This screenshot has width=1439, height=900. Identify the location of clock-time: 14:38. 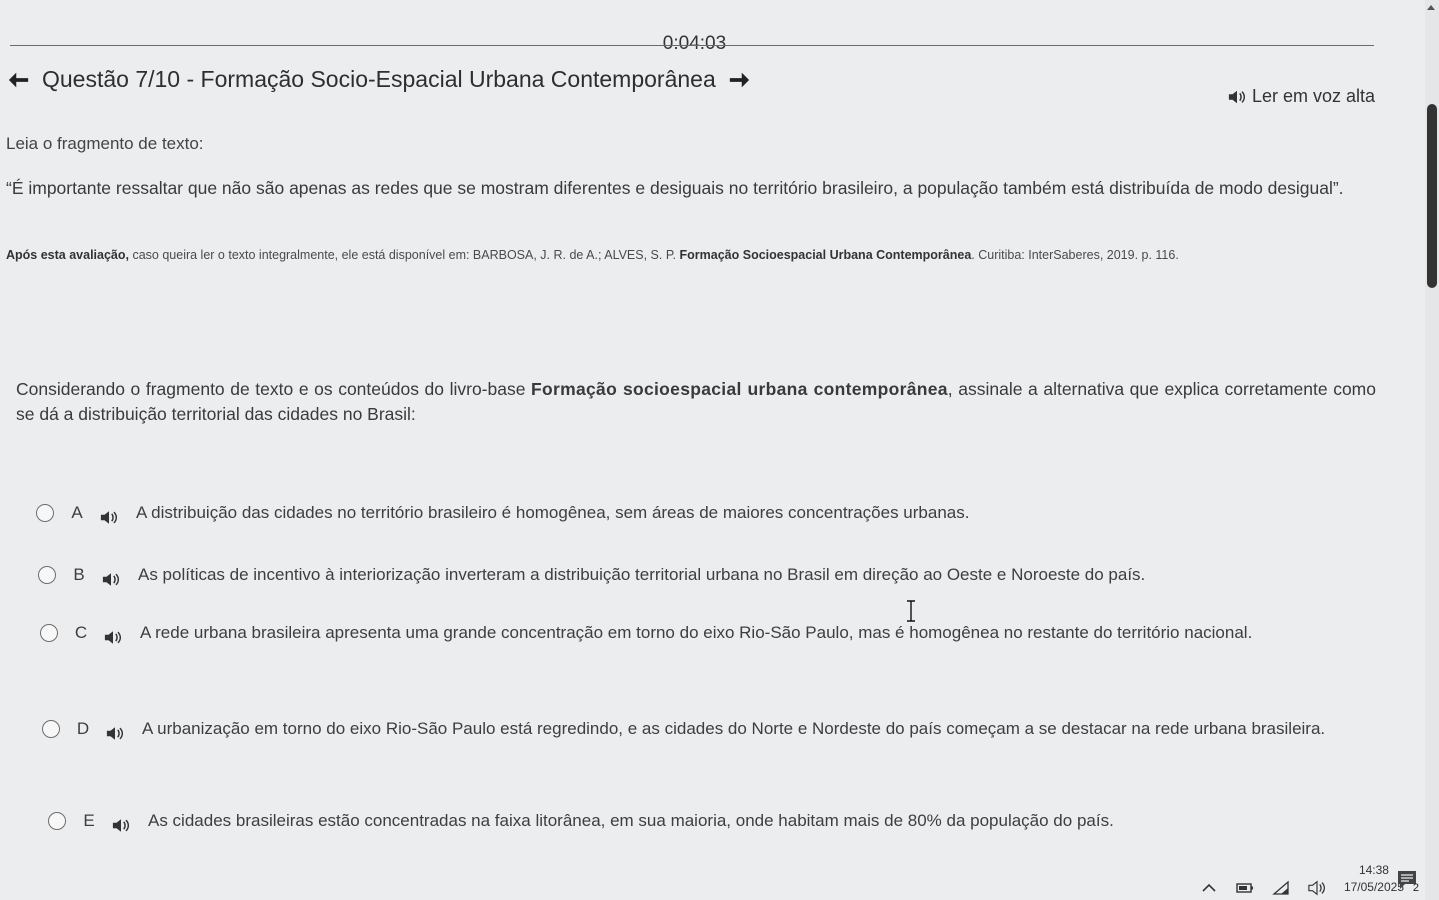
(1373, 870).